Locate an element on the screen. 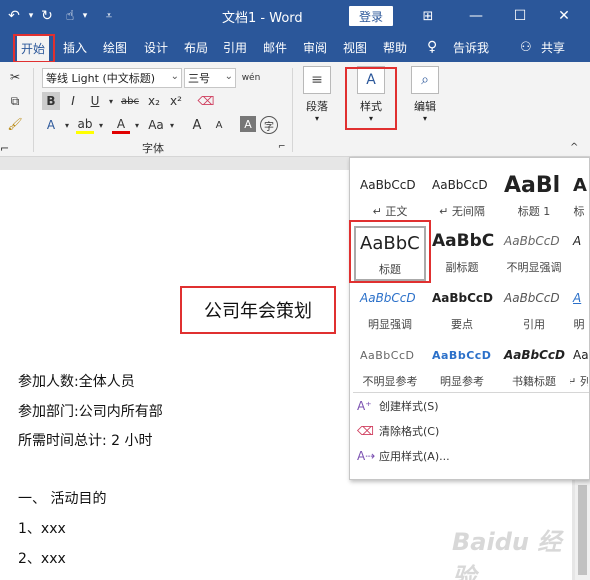  close-icon: ✕ is located at coordinates (564, 16).